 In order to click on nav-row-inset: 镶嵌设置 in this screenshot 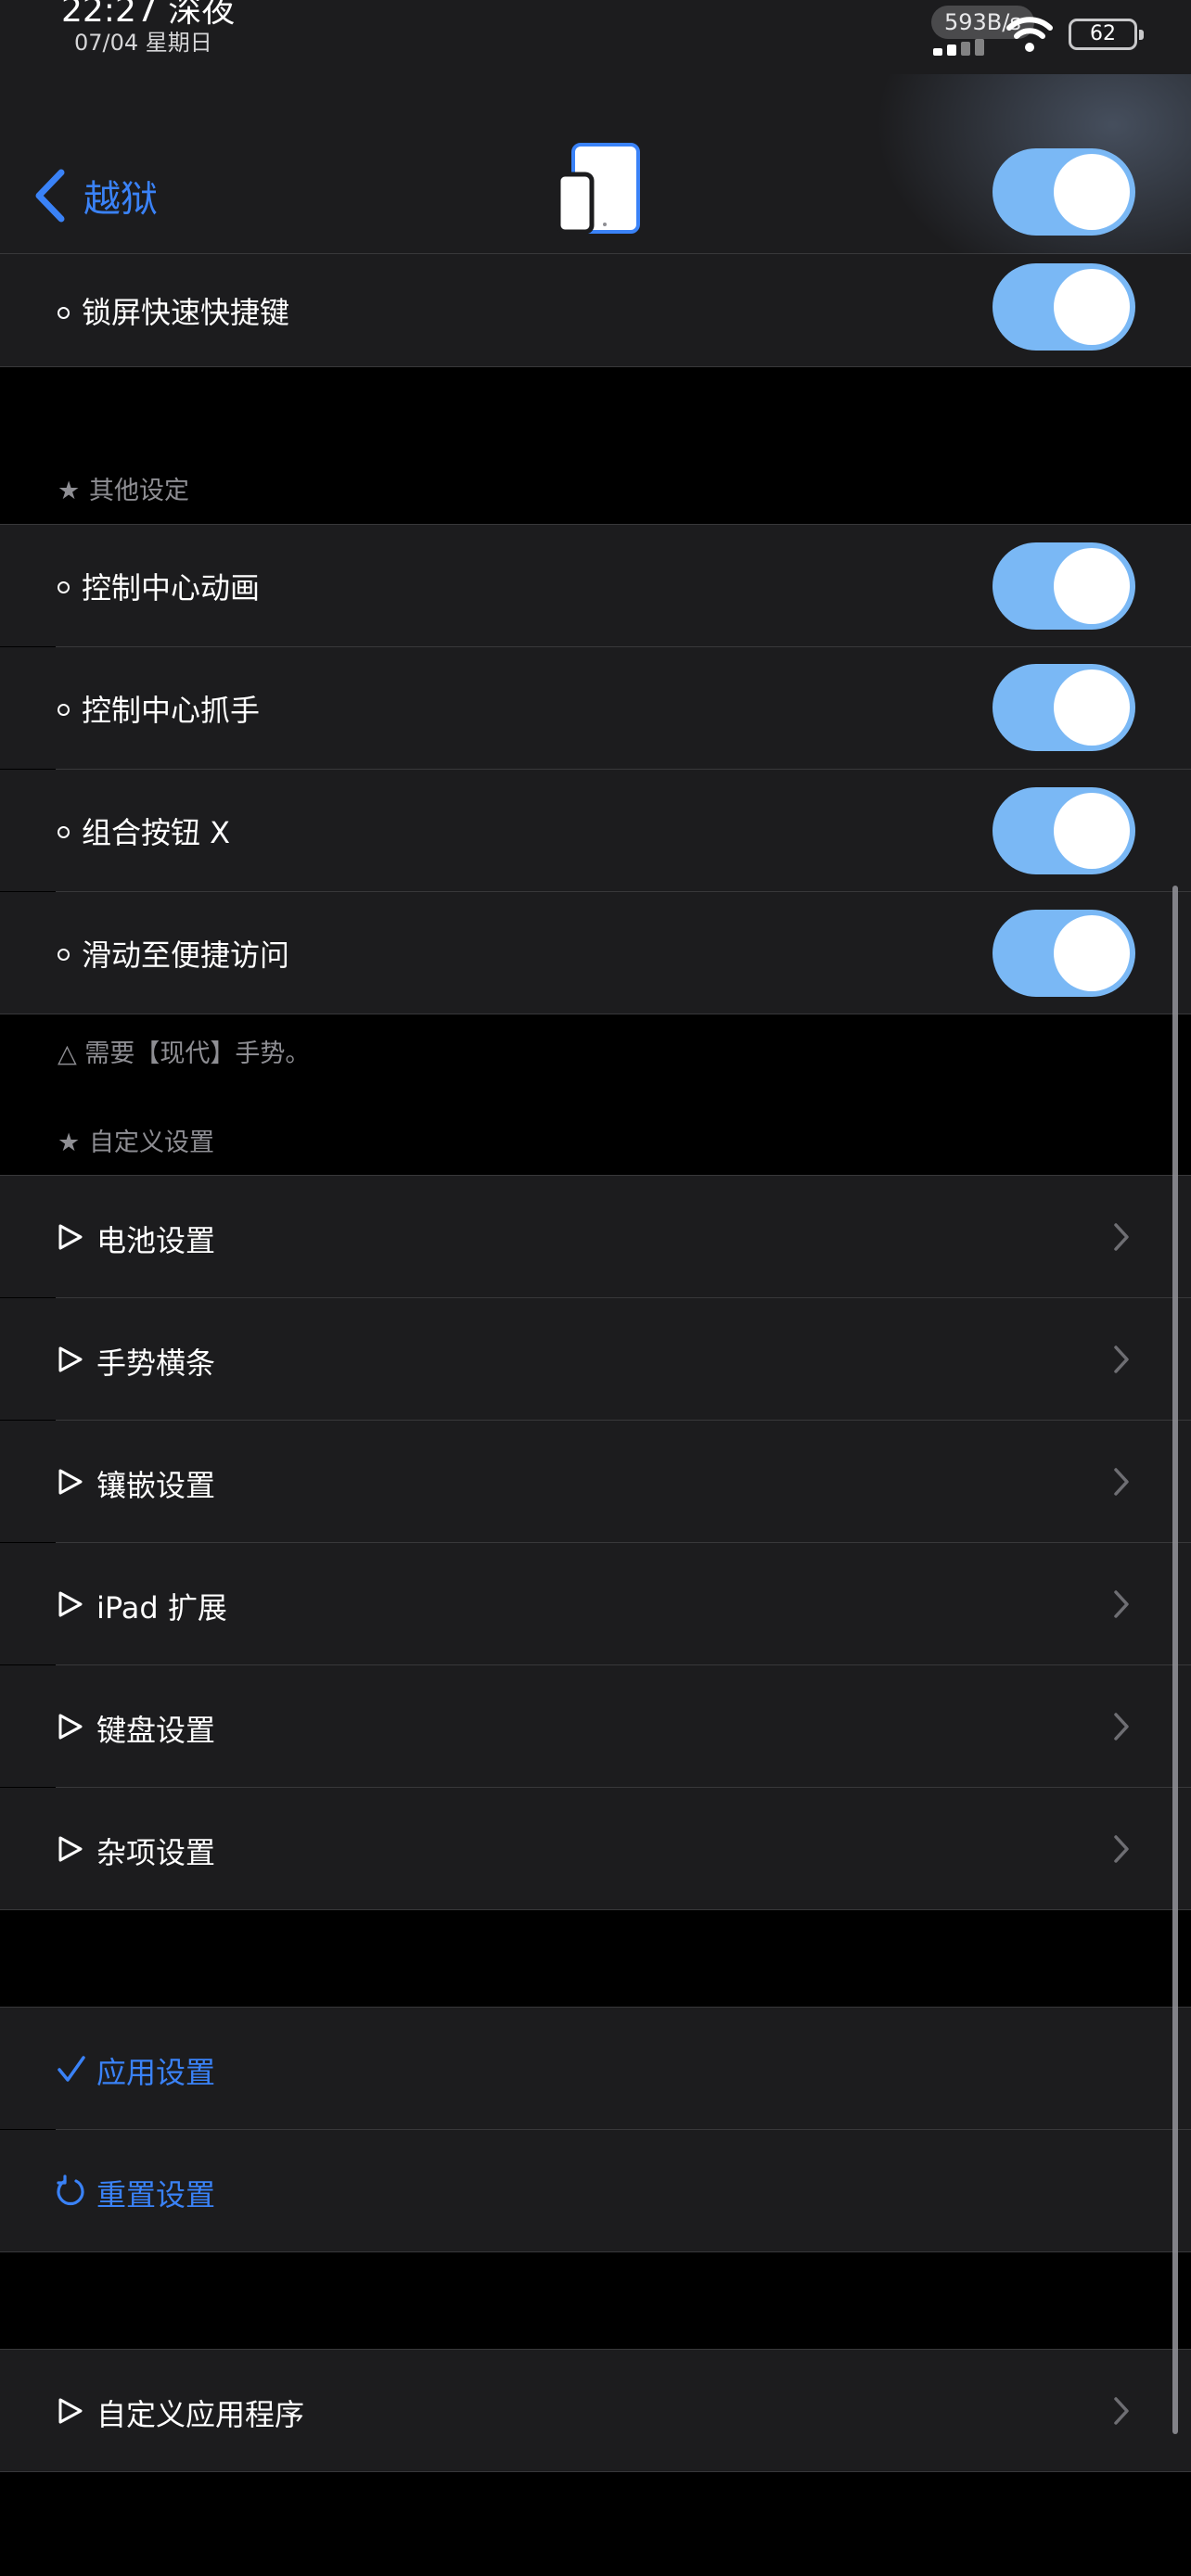, I will do `click(595, 1481)`.